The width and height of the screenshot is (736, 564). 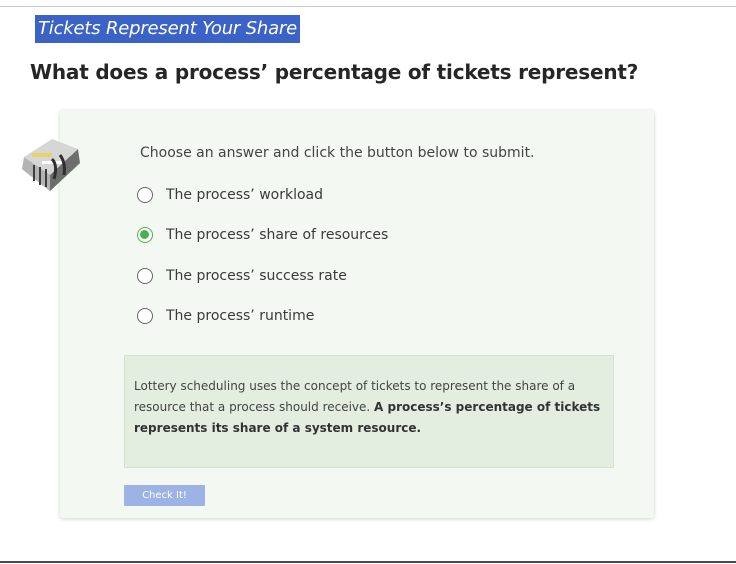 What do you see at coordinates (368, 6) in the screenshot?
I see `top-divider` at bounding box center [368, 6].